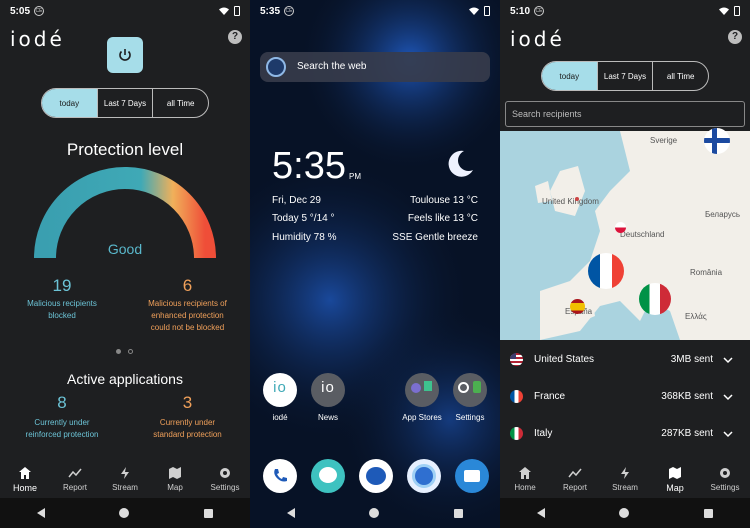  What do you see at coordinates (550, 396) in the screenshot?
I see `country-name: France` at bounding box center [550, 396].